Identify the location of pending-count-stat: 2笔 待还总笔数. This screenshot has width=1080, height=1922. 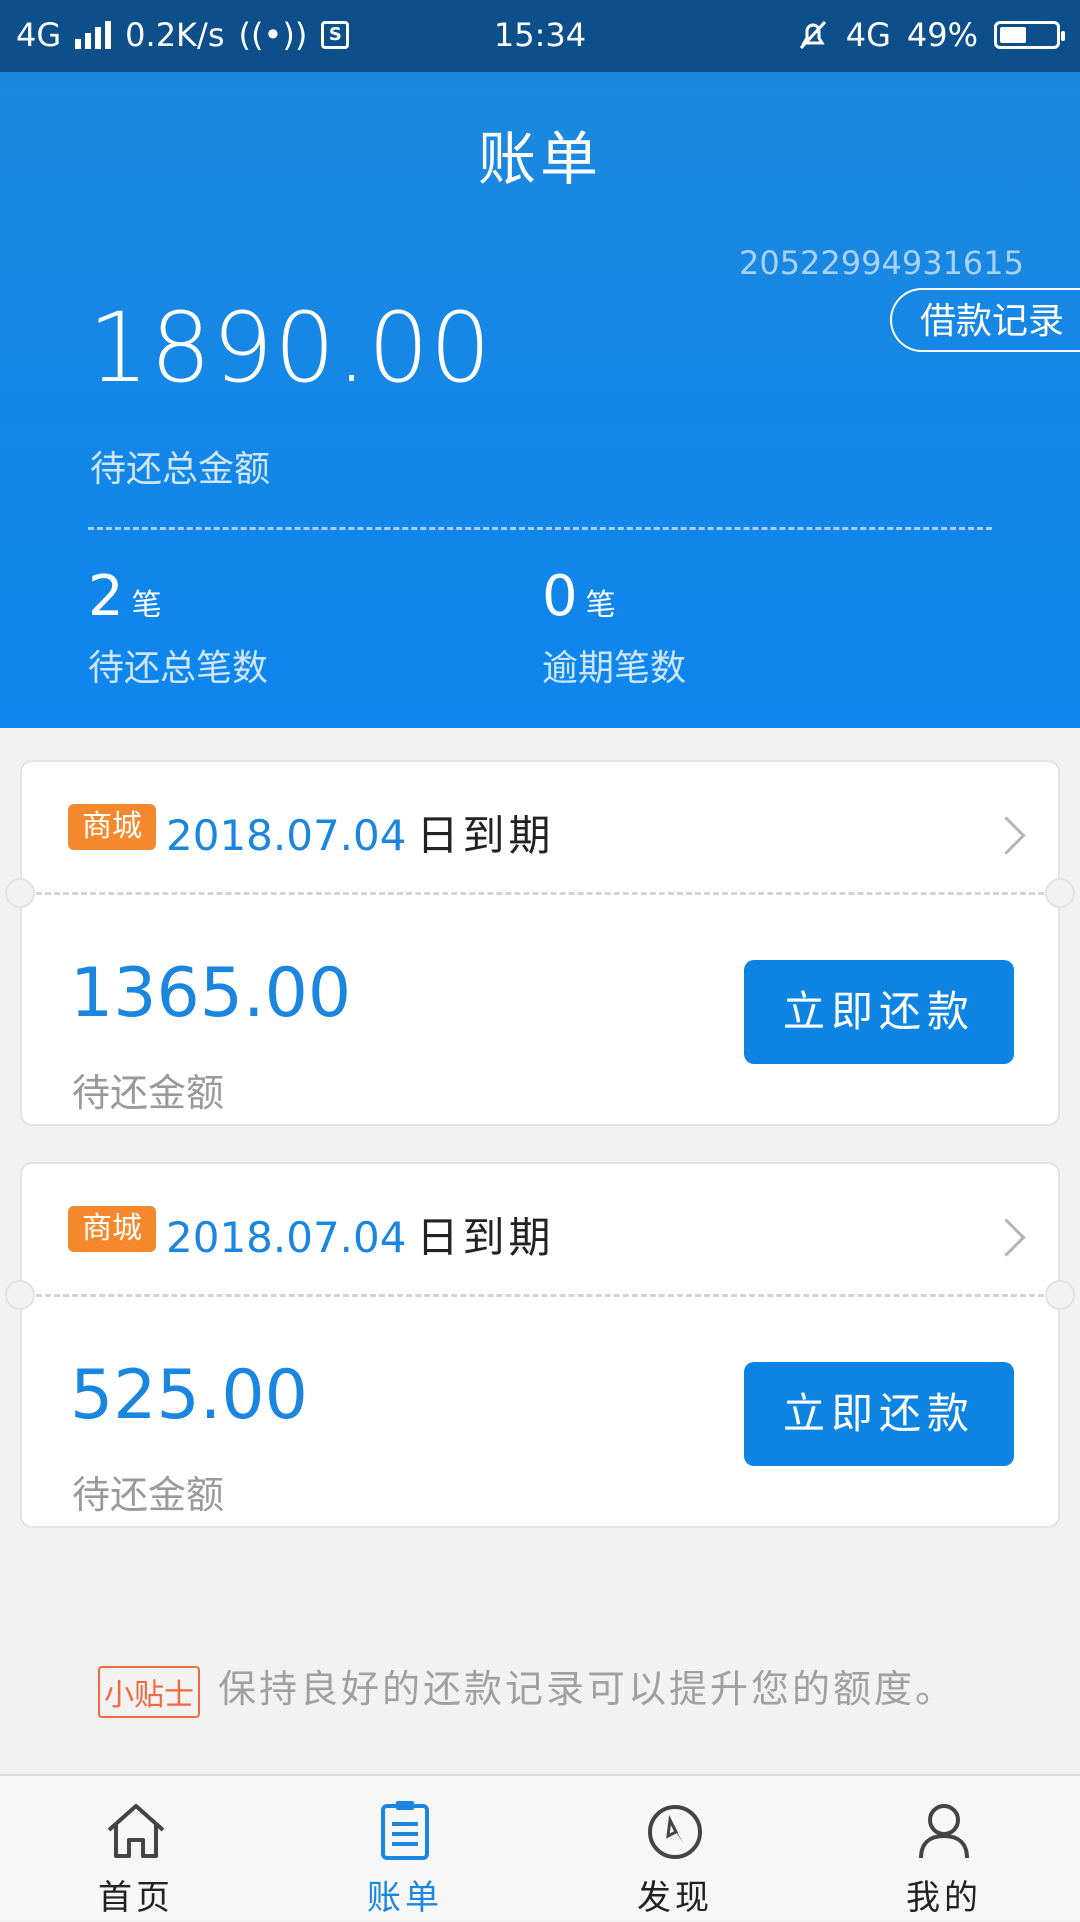
(178, 627).